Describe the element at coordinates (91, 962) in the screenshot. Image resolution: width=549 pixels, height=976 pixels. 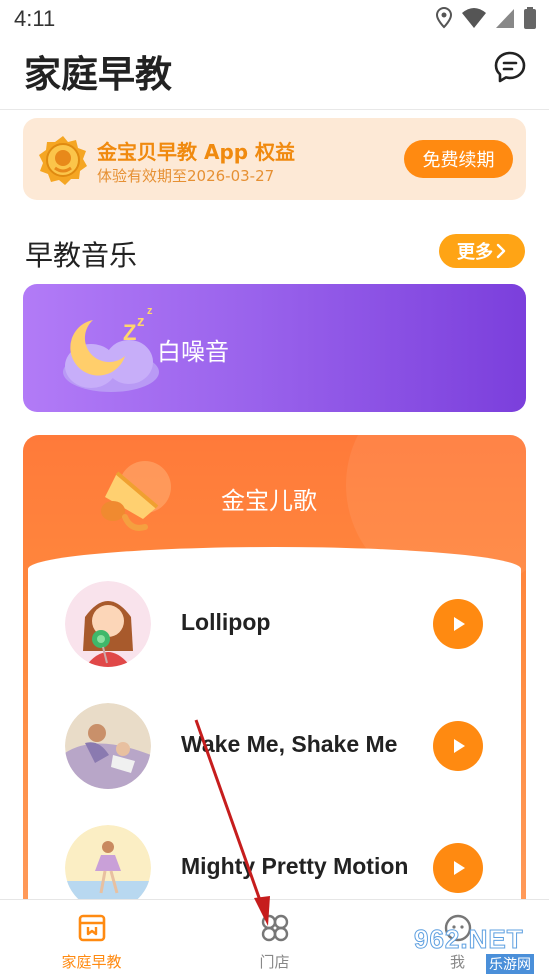
I see `tab-label: 家庭早教` at that location.